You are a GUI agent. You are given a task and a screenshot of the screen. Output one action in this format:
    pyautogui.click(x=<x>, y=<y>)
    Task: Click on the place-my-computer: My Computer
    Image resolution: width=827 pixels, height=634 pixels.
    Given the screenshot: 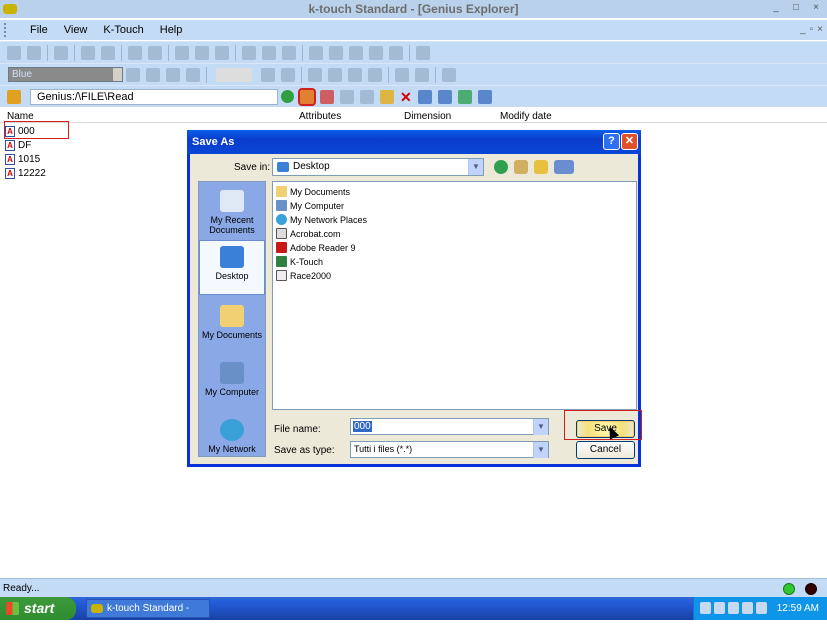 What is the action you would take?
    pyautogui.click(x=232, y=379)
    